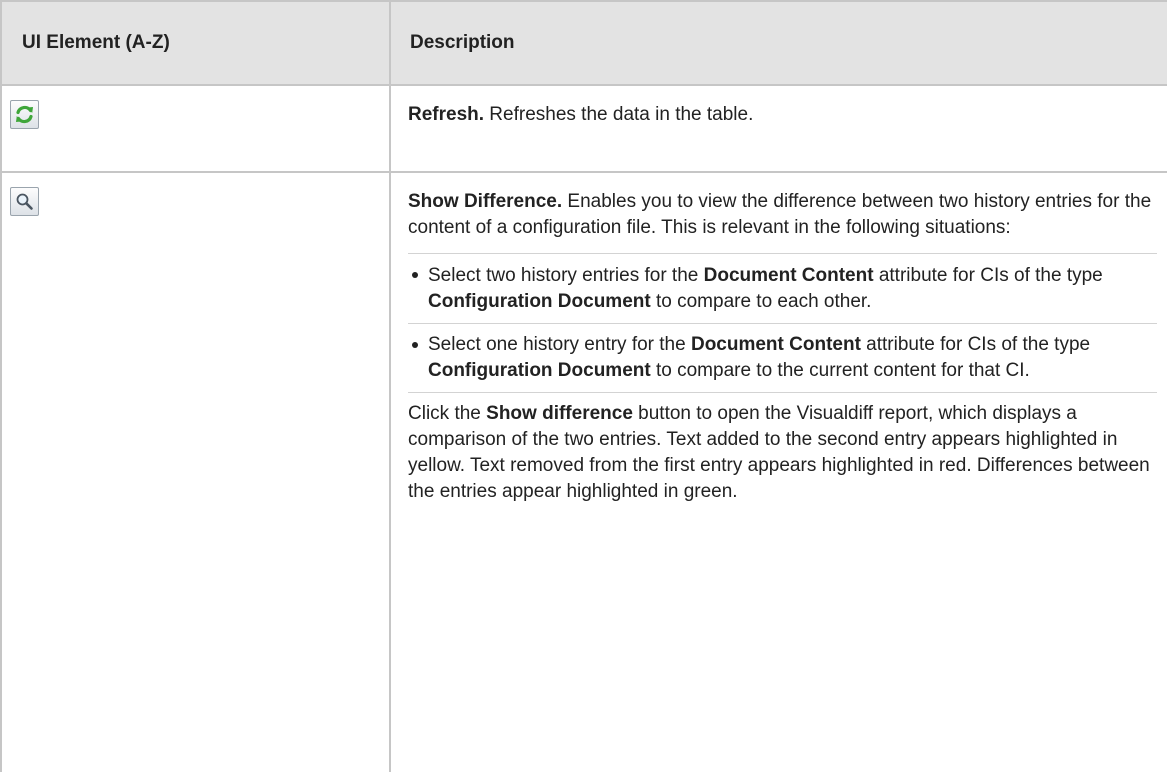 The width and height of the screenshot is (1167, 772). Describe the element at coordinates (195, 43) in the screenshot. I see `column-header-ui-element: UI Element (A-Z)` at that location.